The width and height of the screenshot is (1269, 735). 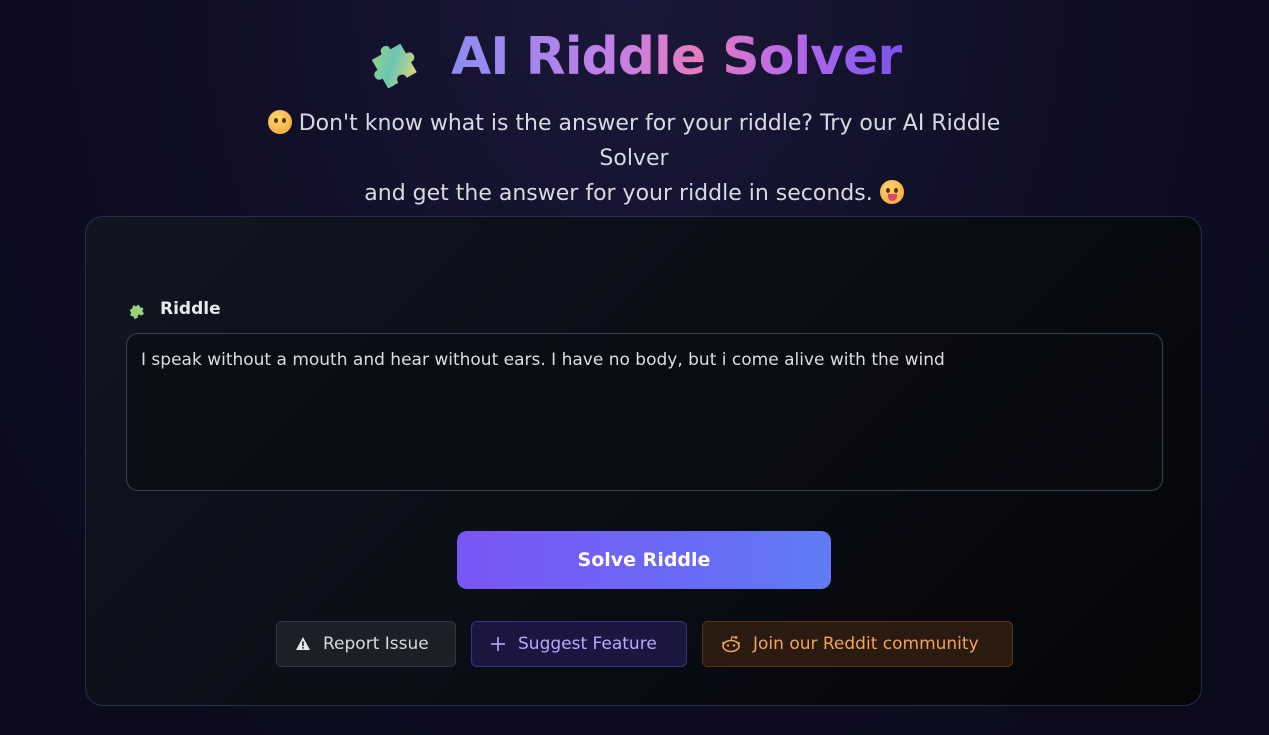 What do you see at coordinates (891, 192) in the screenshot?
I see `tongue-face-icon` at bounding box center [891, 192].